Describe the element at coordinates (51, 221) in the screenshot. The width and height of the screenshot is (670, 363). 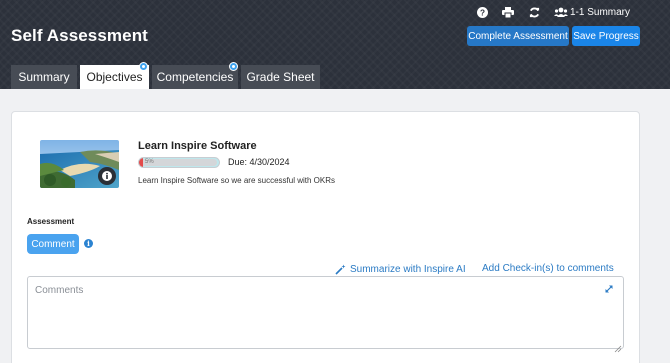
I see `assessment-label: Assessment` at that location.